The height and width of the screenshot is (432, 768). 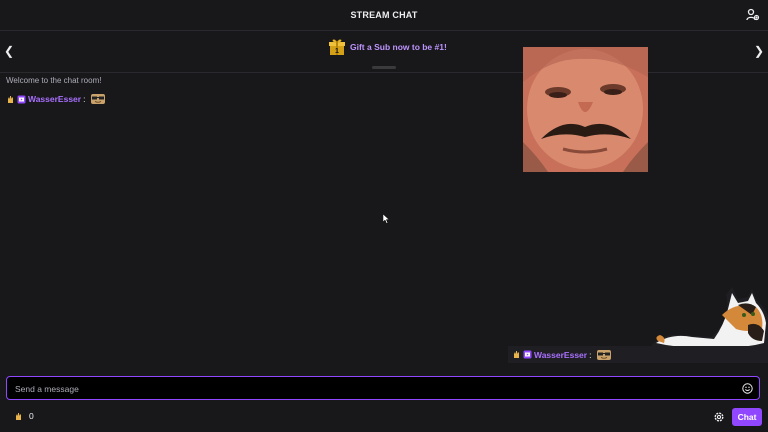 What do you see at coordinates (256, 90) in the screenshot?
I see `chat-message-list: Welcome to the chat room! WasserEsser :` at bounding box center [256, 90].